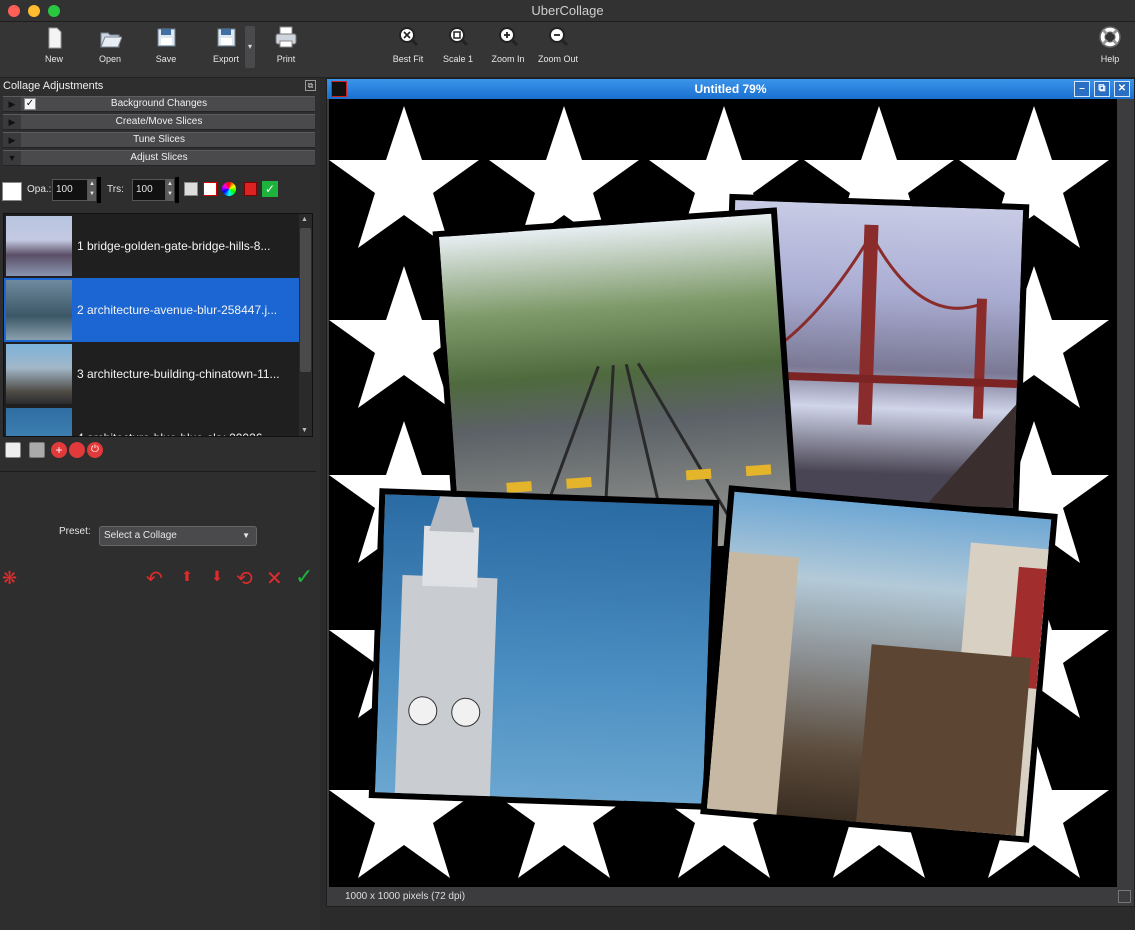 Image resolution: width=1135 pixels, height=930 pixels. What do you see at coordinates (310, 85) in the screenshot?
I see `panel-detach-icon: ⧉` at bounding box center [310, 85].